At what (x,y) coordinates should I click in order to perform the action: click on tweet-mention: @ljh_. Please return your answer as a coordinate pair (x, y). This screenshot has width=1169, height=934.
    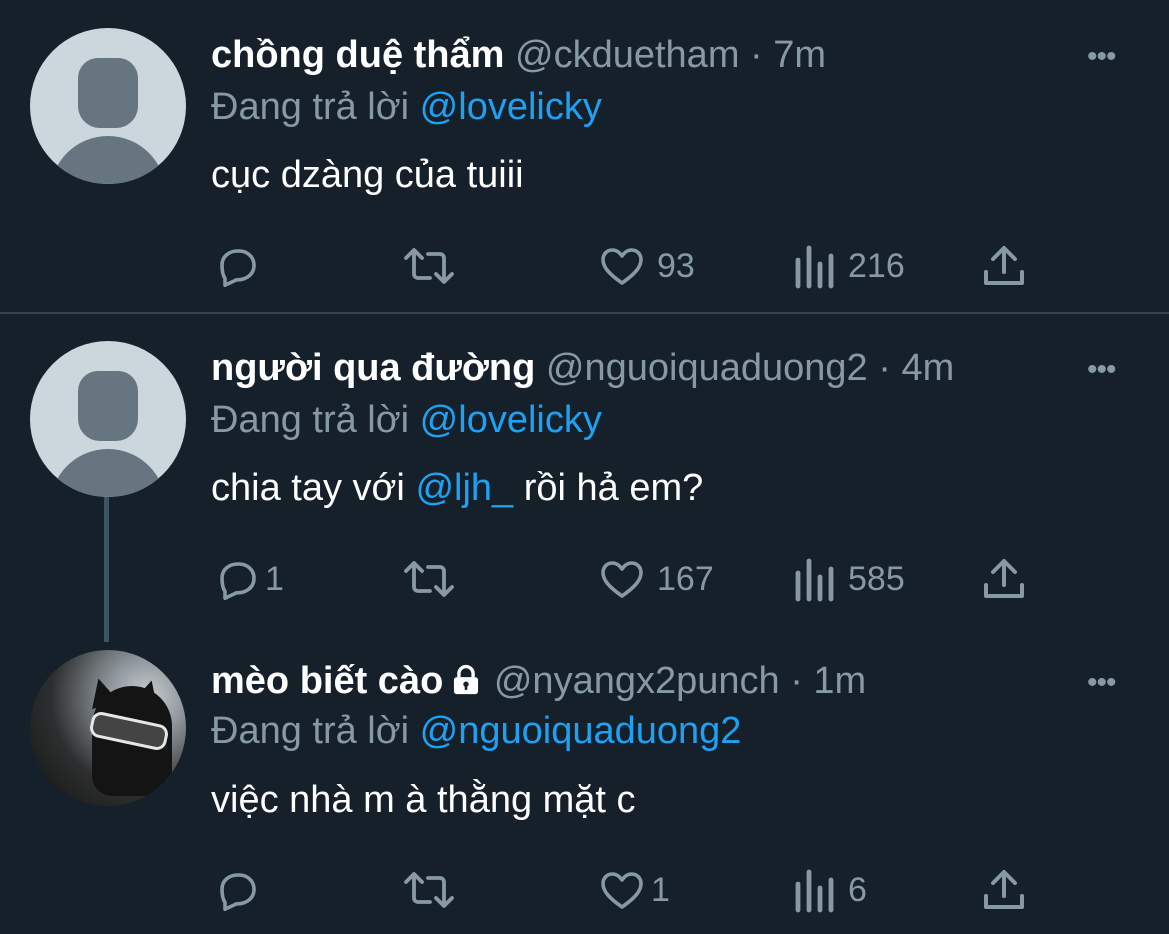
    Looking at the image, I should click on (464, 488).